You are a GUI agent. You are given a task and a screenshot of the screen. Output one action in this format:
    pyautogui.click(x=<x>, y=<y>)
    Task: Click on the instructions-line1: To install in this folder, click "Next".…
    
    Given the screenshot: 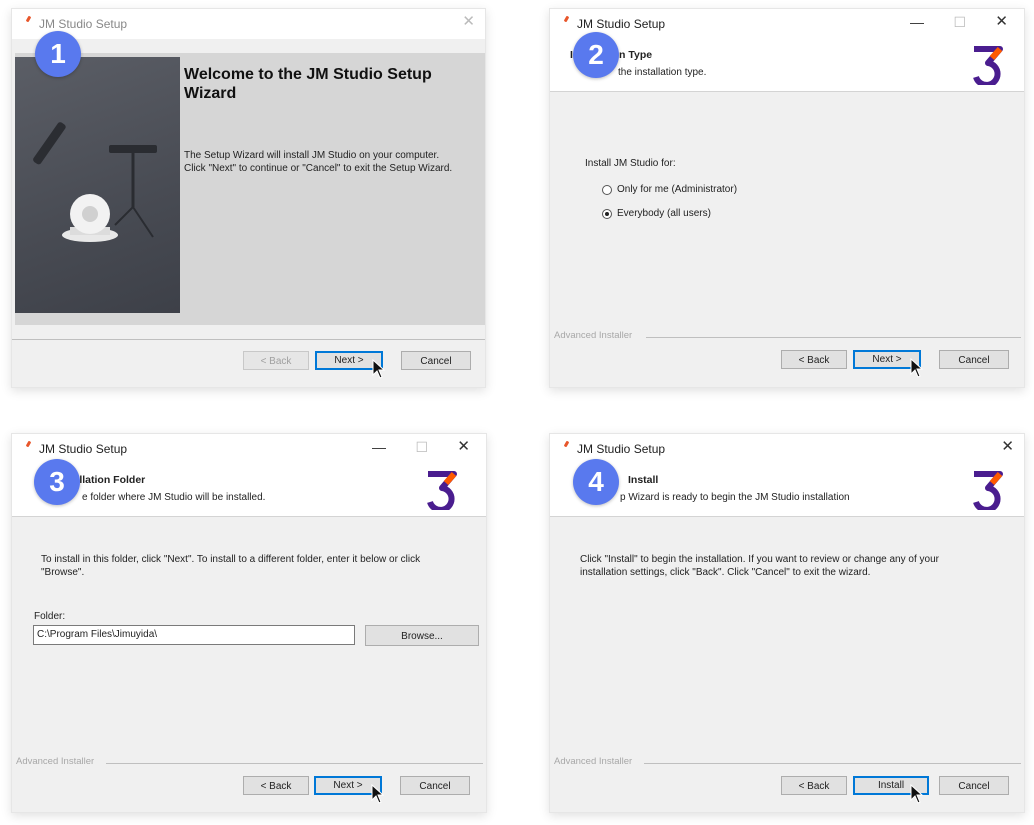 What is the action you would take?
    pyautogui.click(x=231, y=559)
    